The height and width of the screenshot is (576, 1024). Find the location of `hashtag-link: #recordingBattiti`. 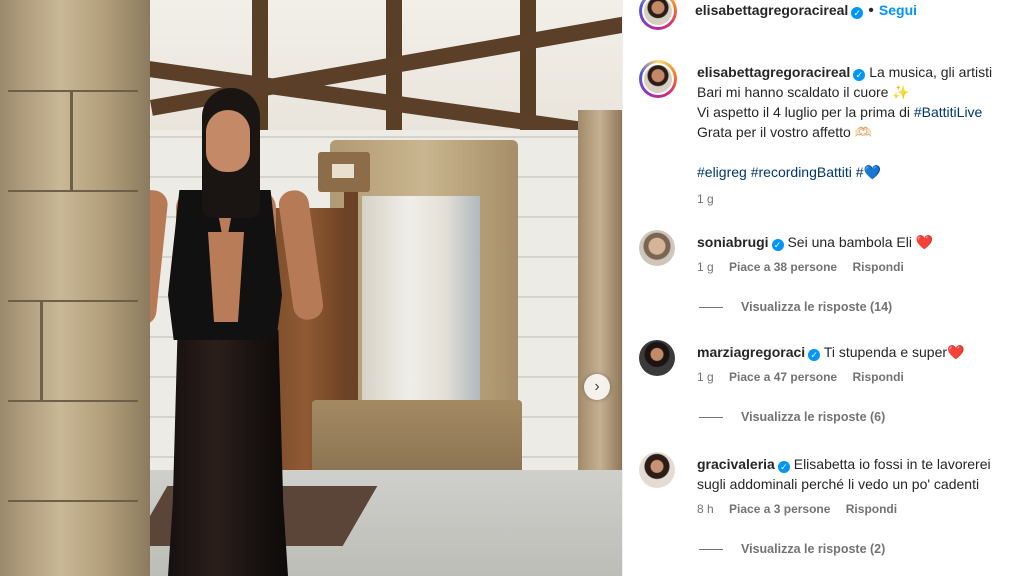

hashtag-link: #recordingBattiti is located at coordinates (801, 172).